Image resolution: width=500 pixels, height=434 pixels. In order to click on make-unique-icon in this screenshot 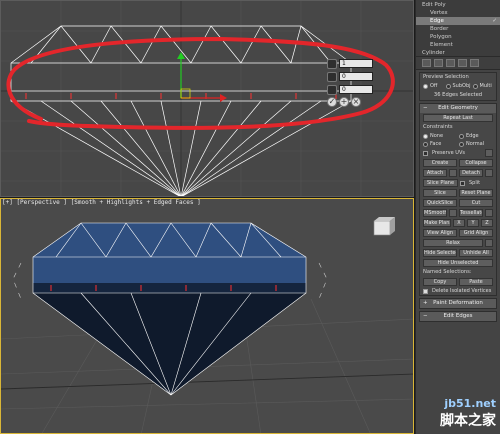, I will do `click(450, 63)`.